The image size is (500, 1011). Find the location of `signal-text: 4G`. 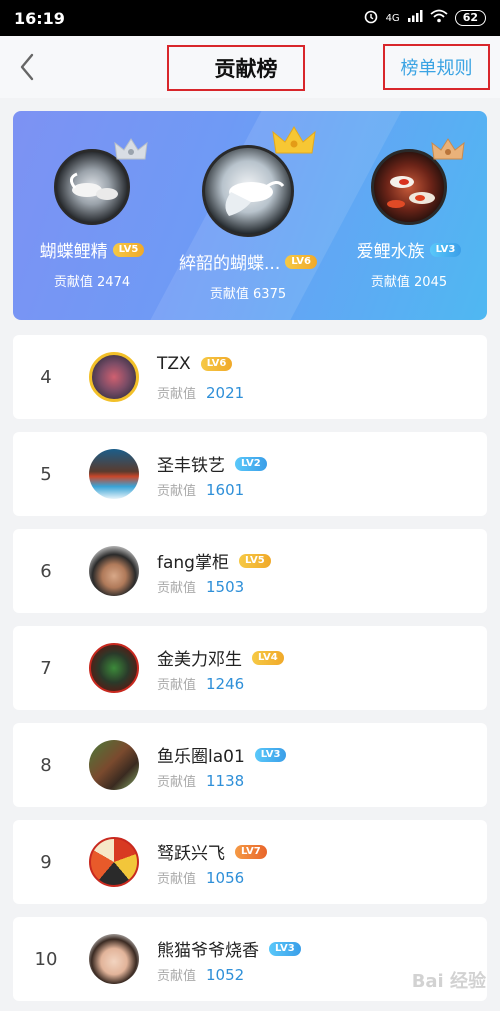

signal-text: 4G is located at coordinates (392, 18).